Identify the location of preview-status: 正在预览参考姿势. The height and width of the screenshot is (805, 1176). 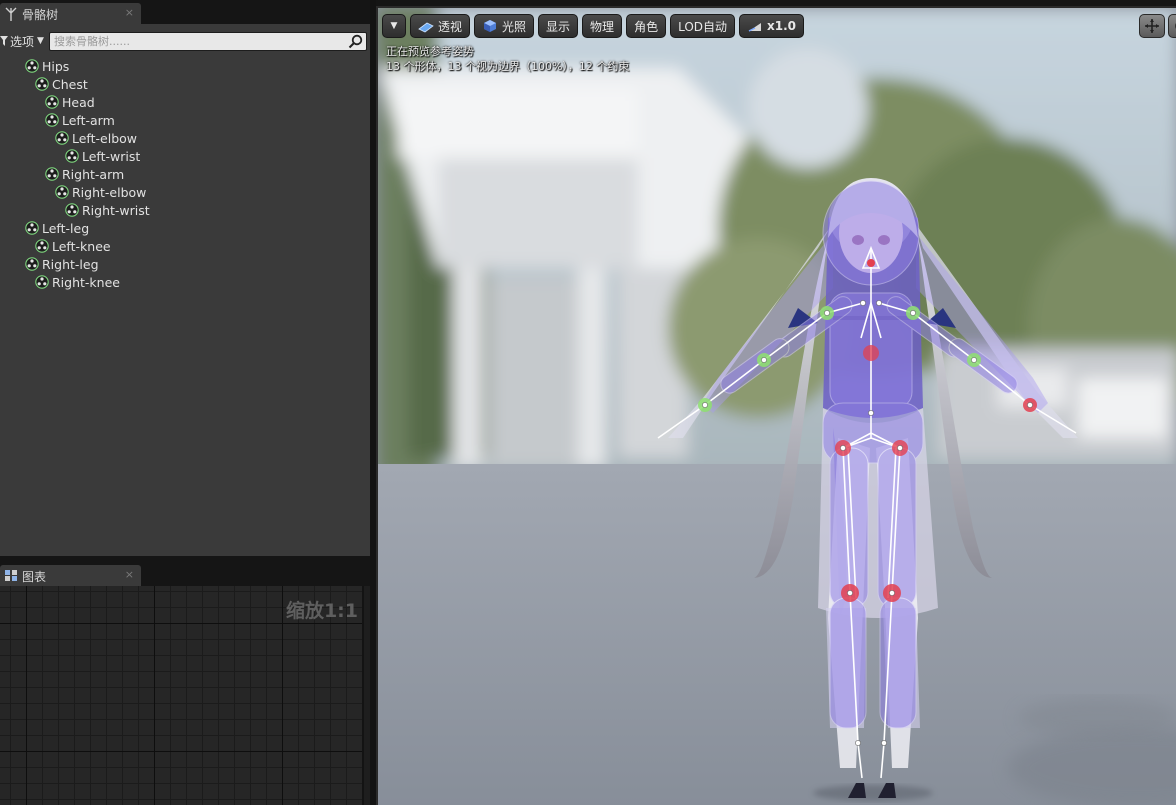
(430, 51).